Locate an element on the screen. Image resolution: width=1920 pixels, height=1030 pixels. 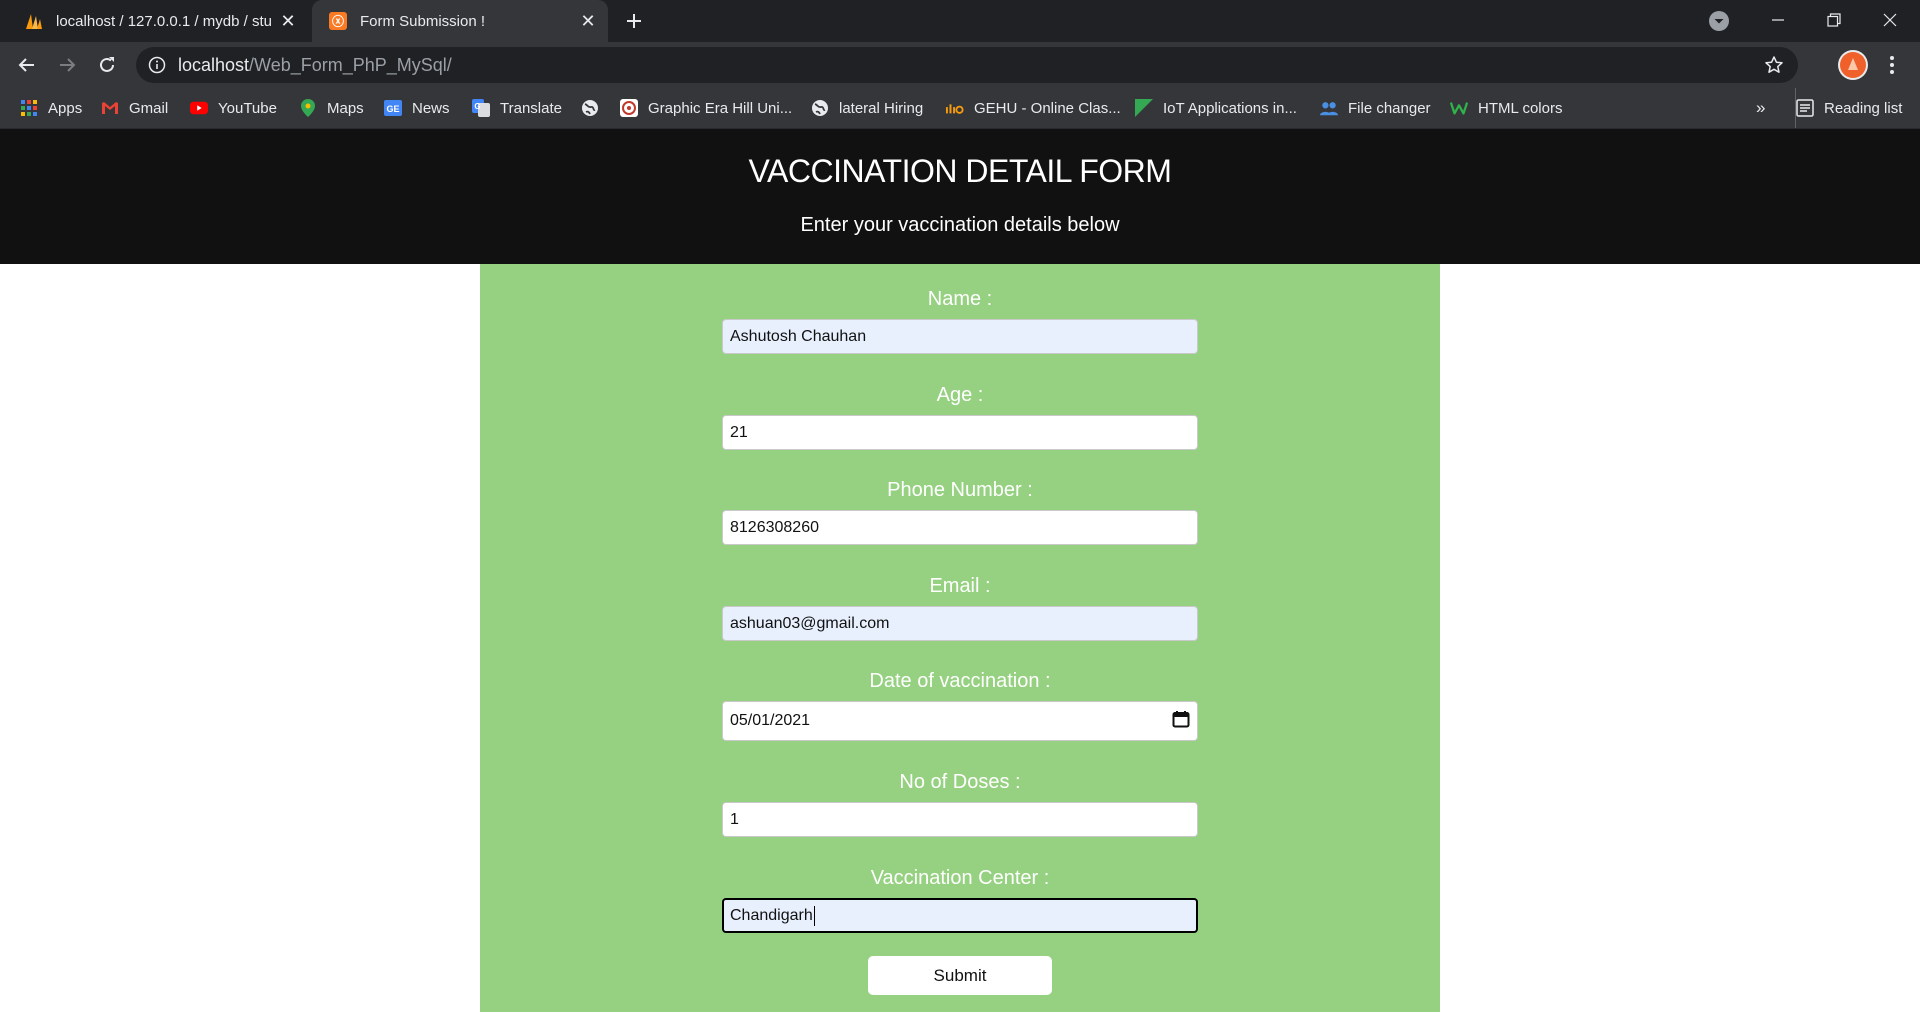
age-label: Age : is located at coordinates (960, 395).